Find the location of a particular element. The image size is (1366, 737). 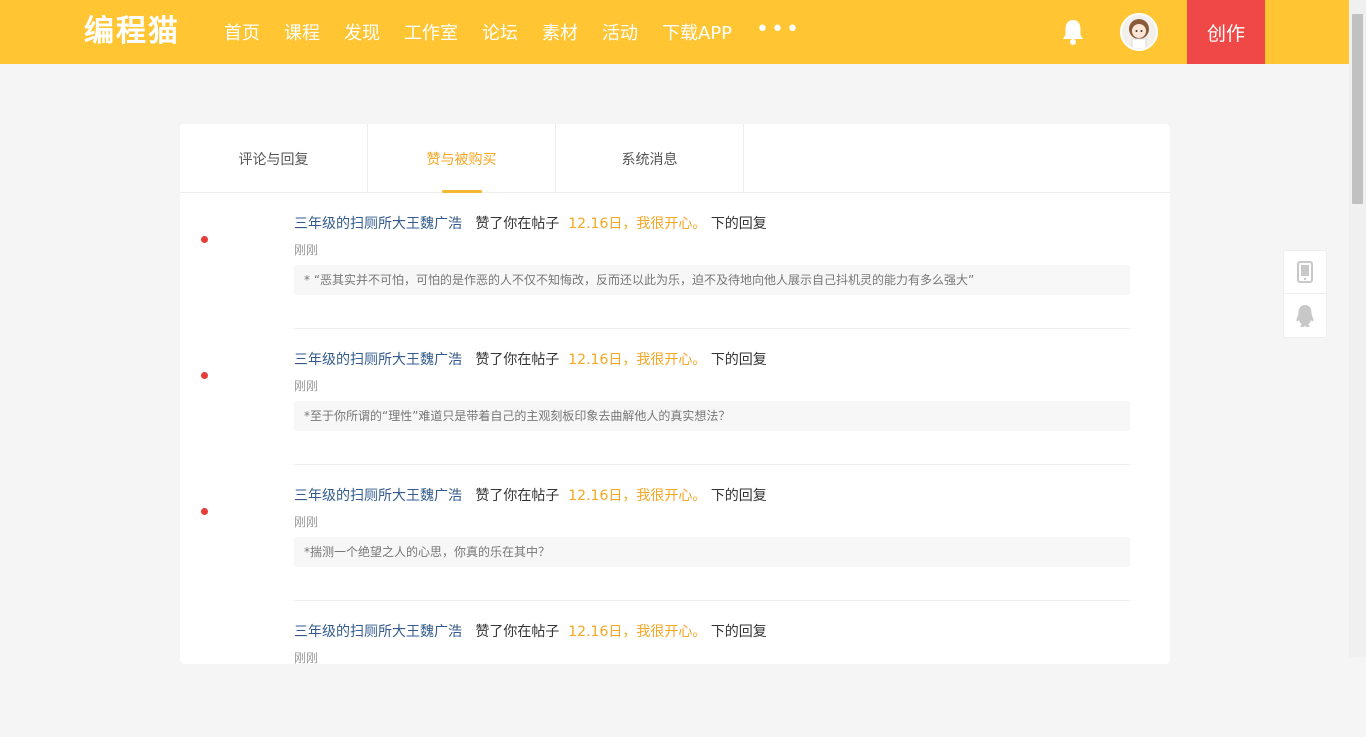

page-scrollbar is located at coordinates (1357, 328).